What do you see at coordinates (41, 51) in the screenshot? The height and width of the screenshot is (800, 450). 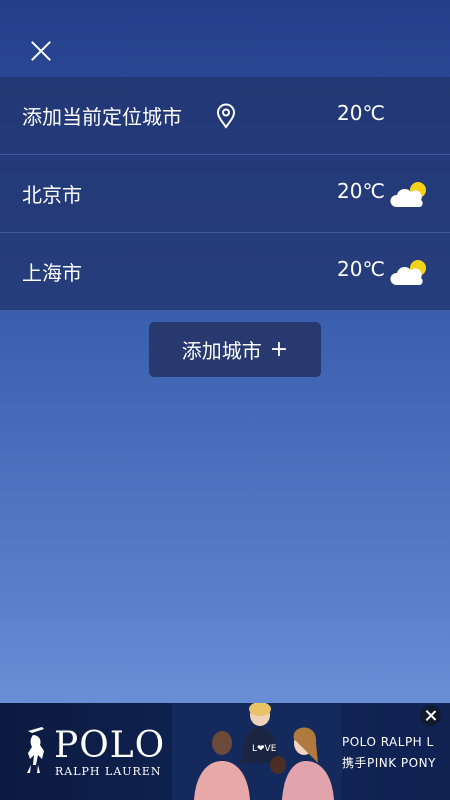 I see `close-icon` at bounding box center [41, 51].